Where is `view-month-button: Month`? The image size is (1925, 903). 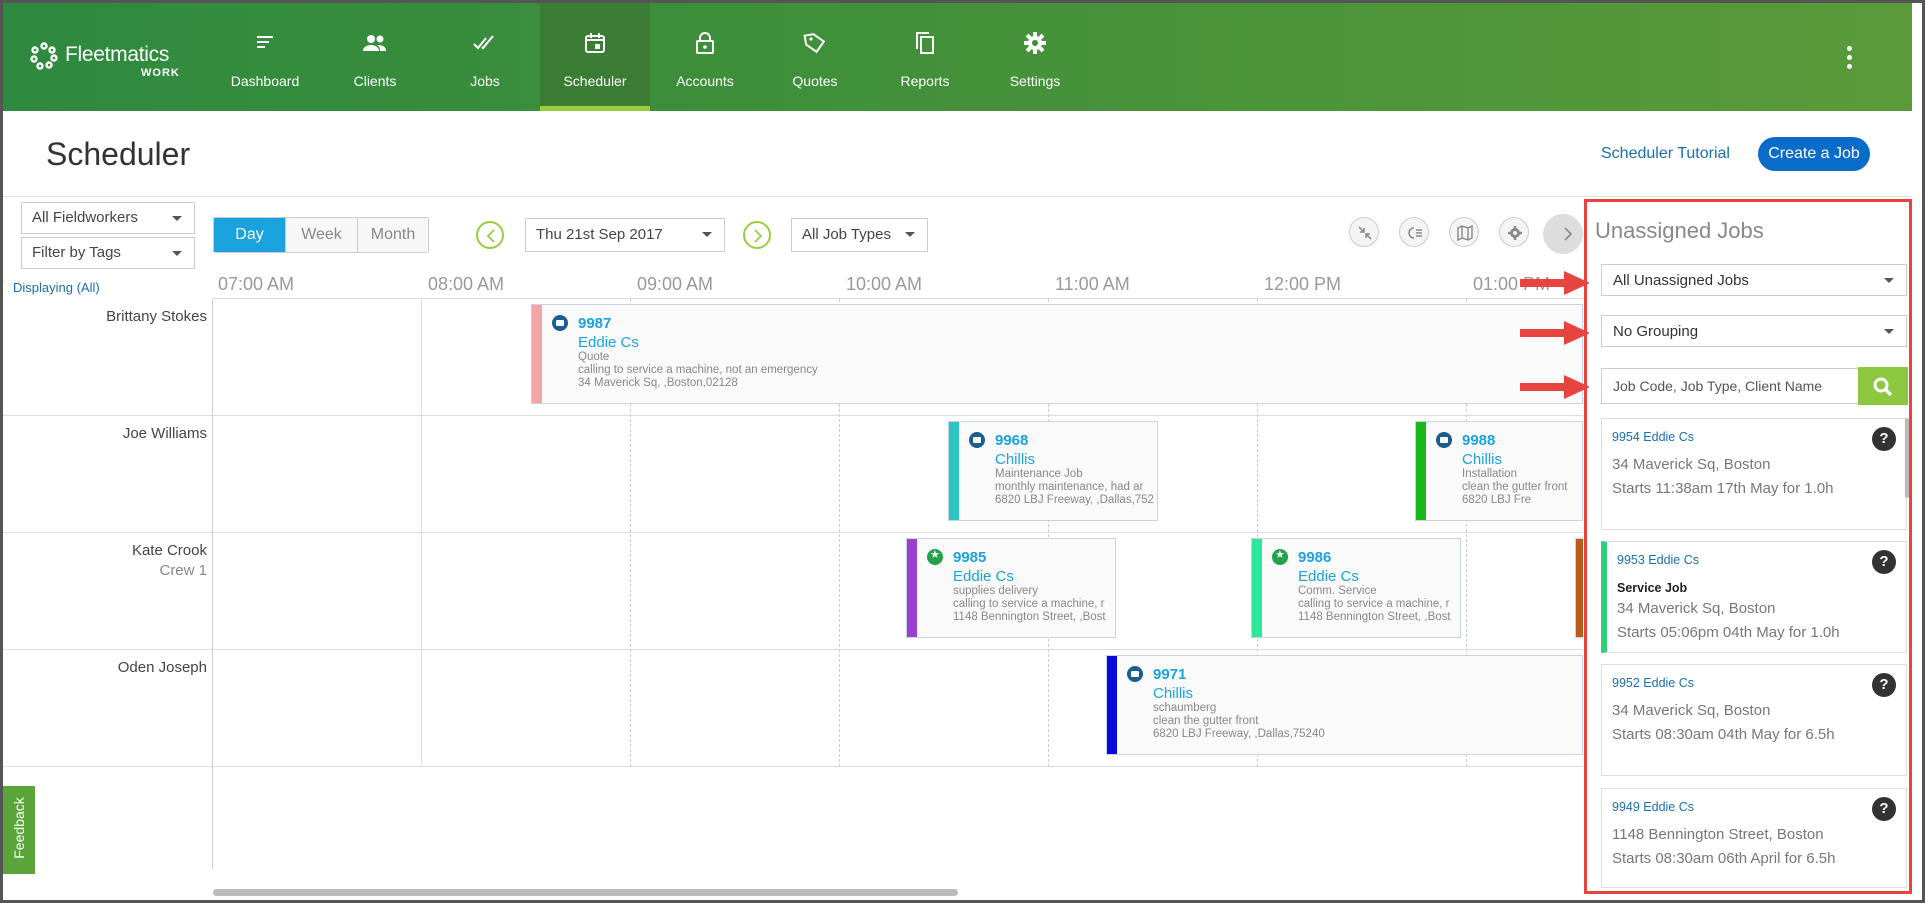
view-month-button: Month is located at coordinates (393, 235).